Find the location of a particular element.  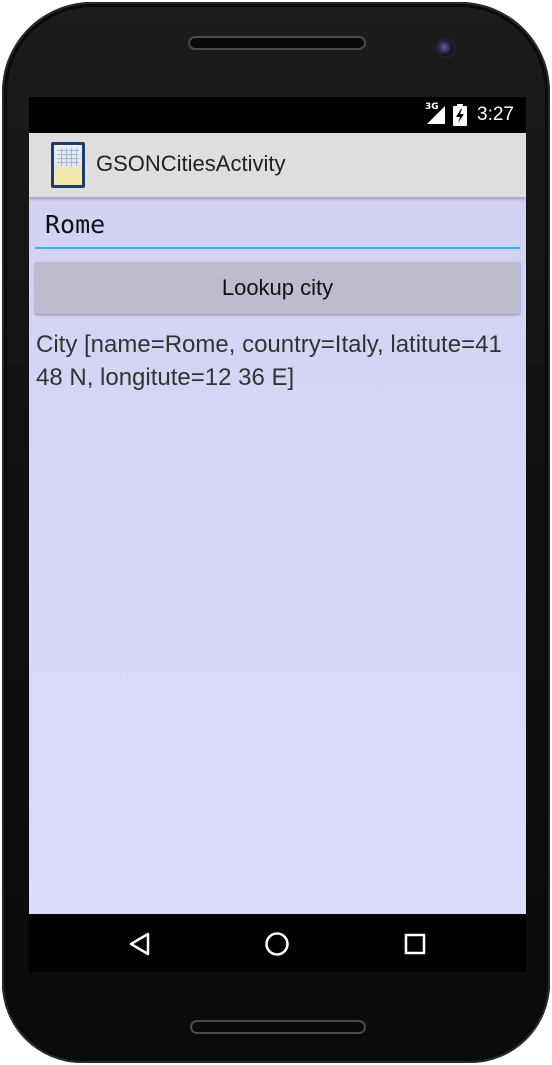

earpiece-speaker is located at coordinates (277, 43).